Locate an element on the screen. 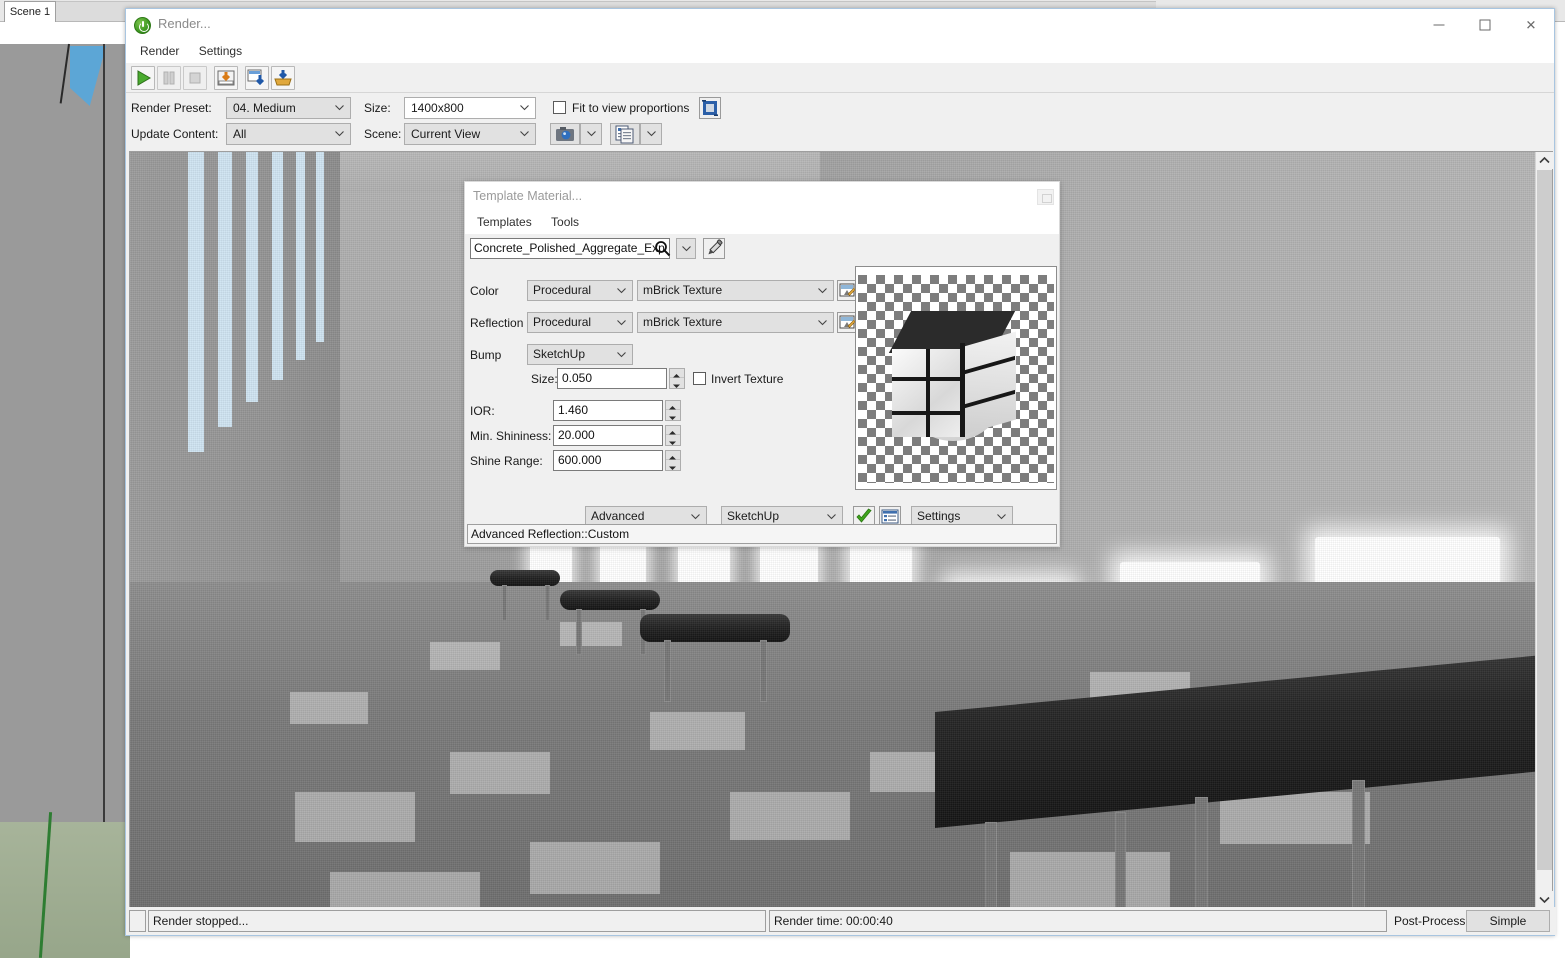  scene-select: Current View is located at coordinates (470, 134).